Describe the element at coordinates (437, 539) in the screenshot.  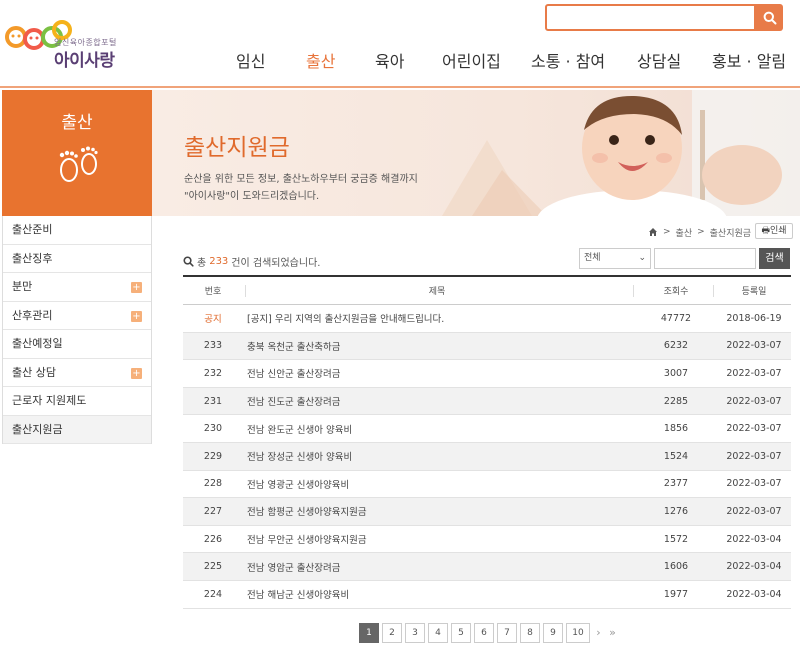
I see `row-title-link: 전남 무안군 신생아양육지원금` at that location.